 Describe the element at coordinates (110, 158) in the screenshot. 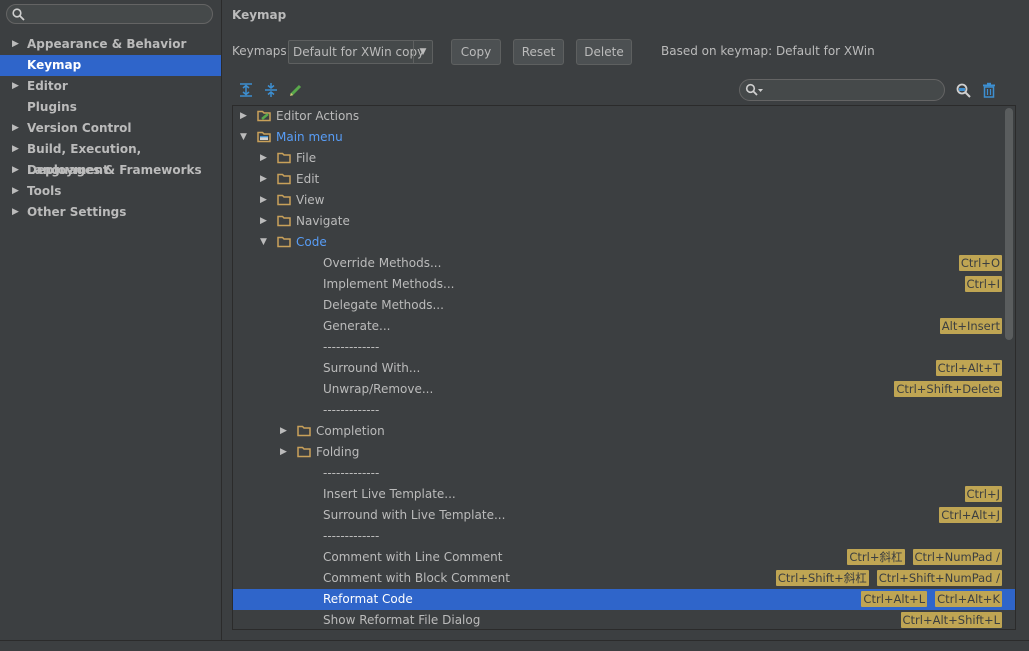

I see `sidebar-item-build-execution-deployment: ▶ Build, Execution, Deployment` at that location.